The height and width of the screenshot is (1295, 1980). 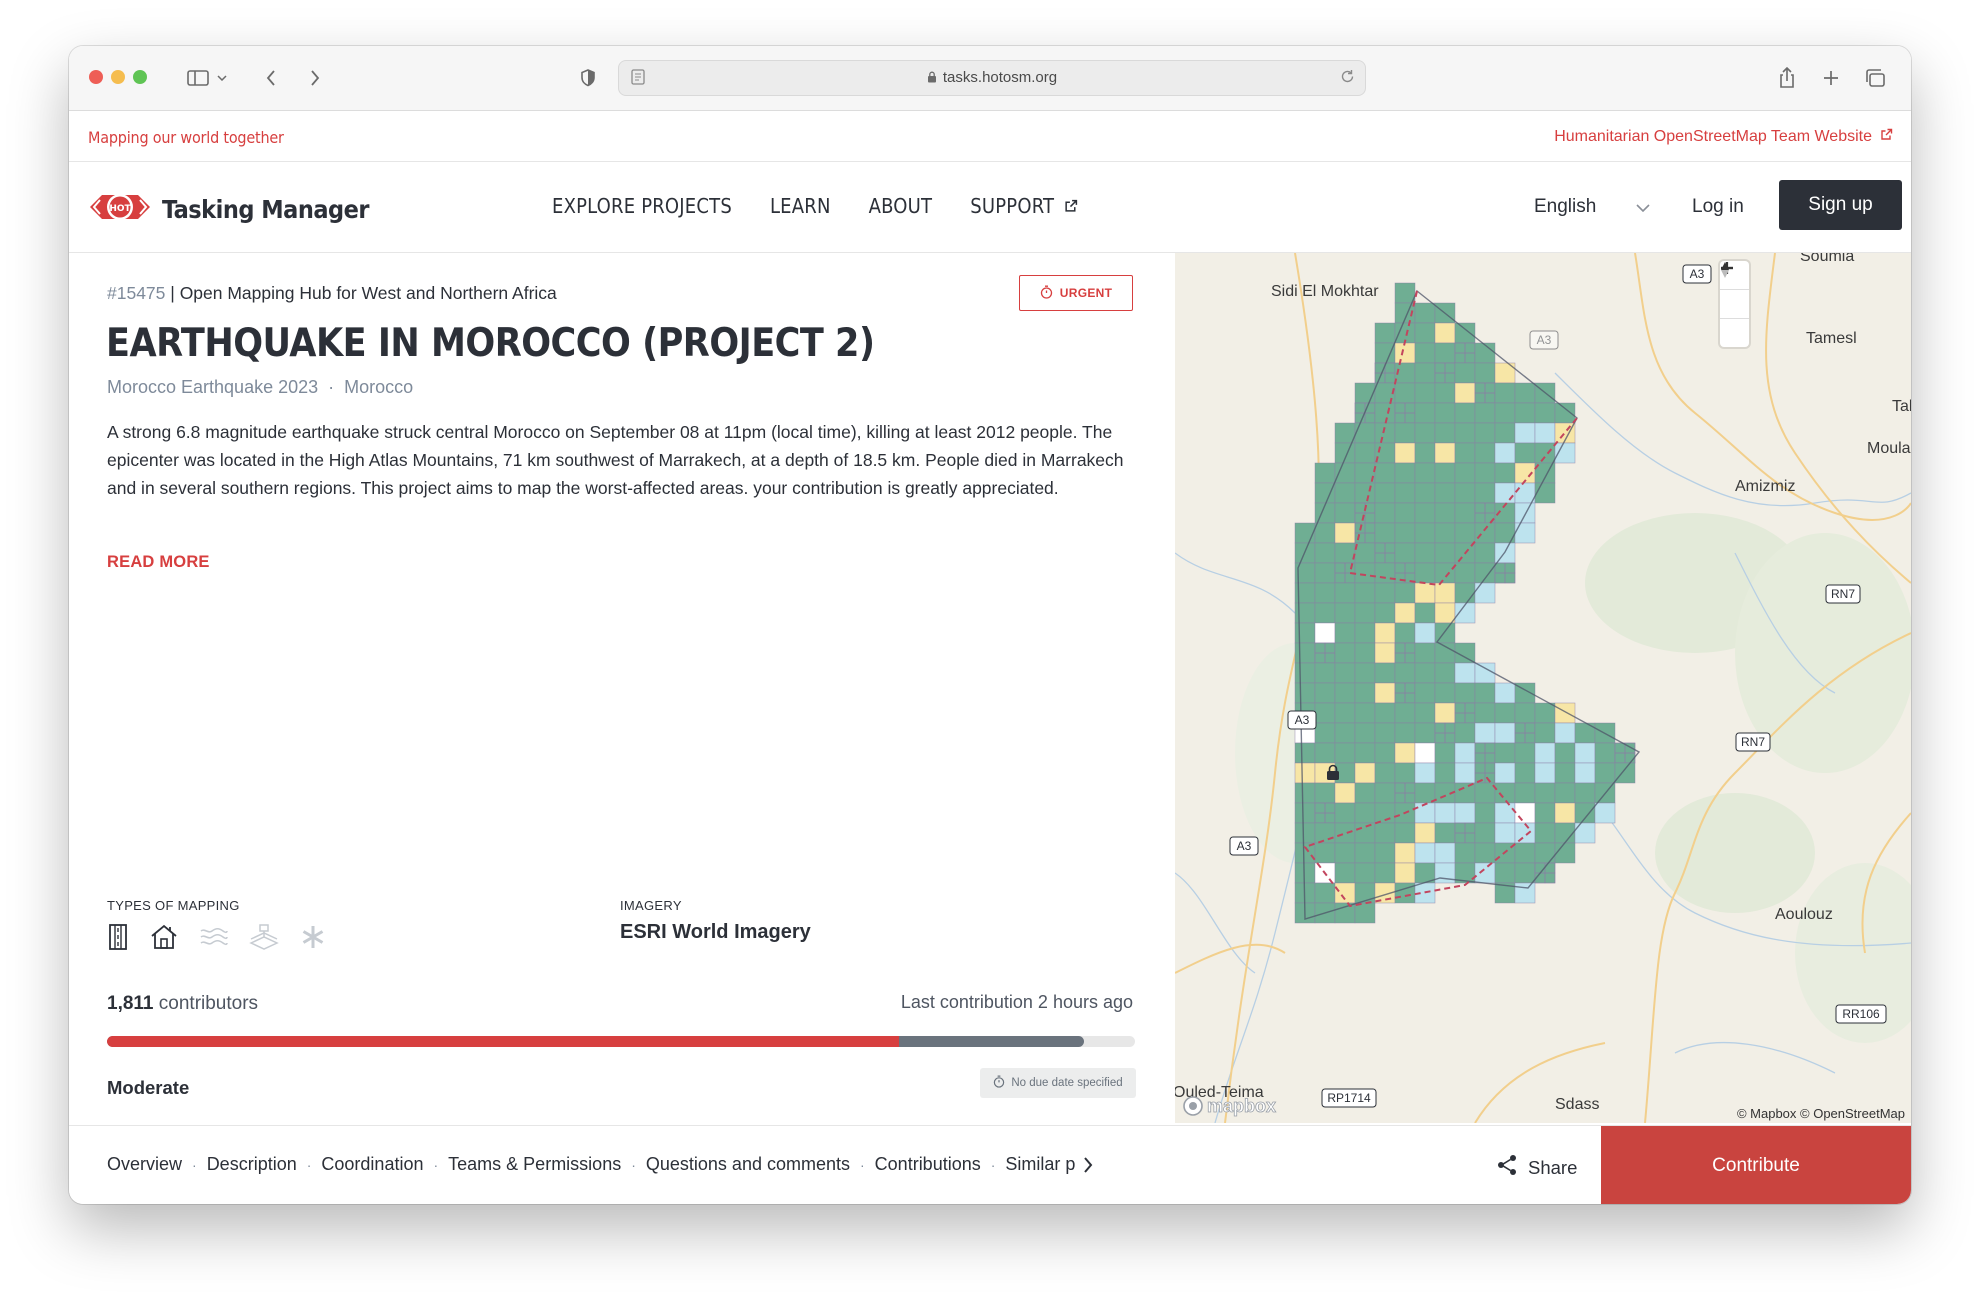 What do you see at coordinates (252, 1164) in the screenshot?
I see `tab-description: Description` at bounding box center [252, 1164].